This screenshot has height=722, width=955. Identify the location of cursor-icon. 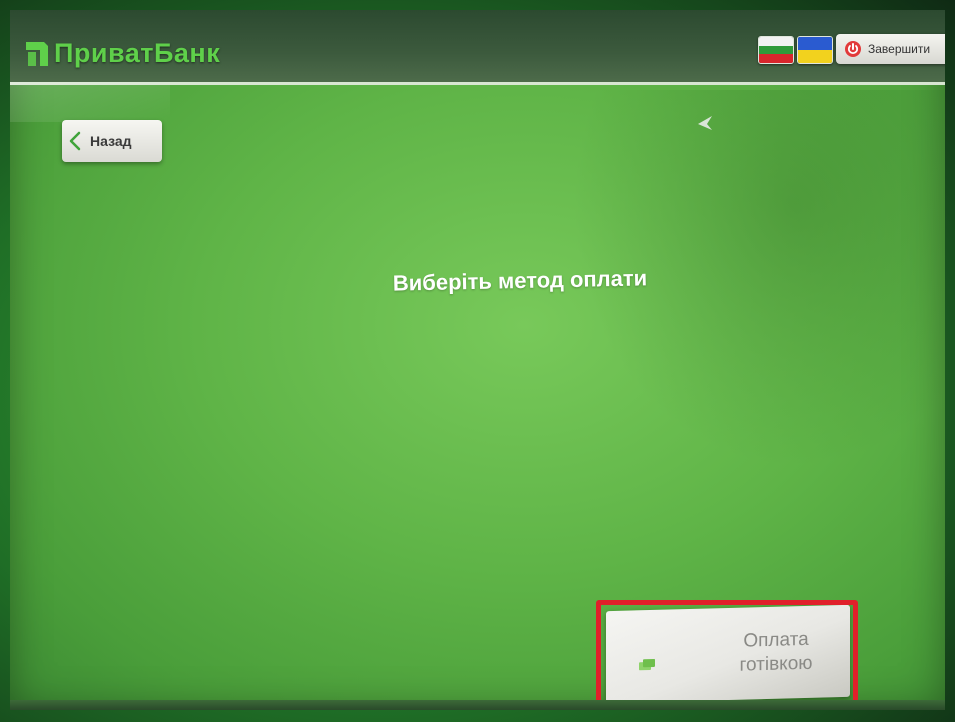
(704, 124).